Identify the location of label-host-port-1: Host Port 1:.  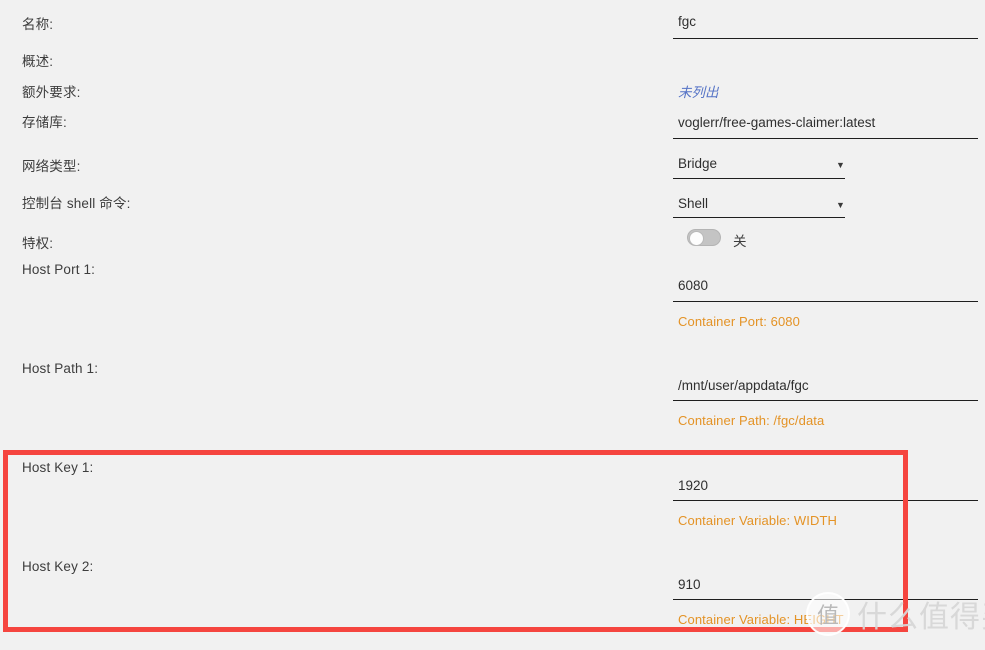
(59, 269).